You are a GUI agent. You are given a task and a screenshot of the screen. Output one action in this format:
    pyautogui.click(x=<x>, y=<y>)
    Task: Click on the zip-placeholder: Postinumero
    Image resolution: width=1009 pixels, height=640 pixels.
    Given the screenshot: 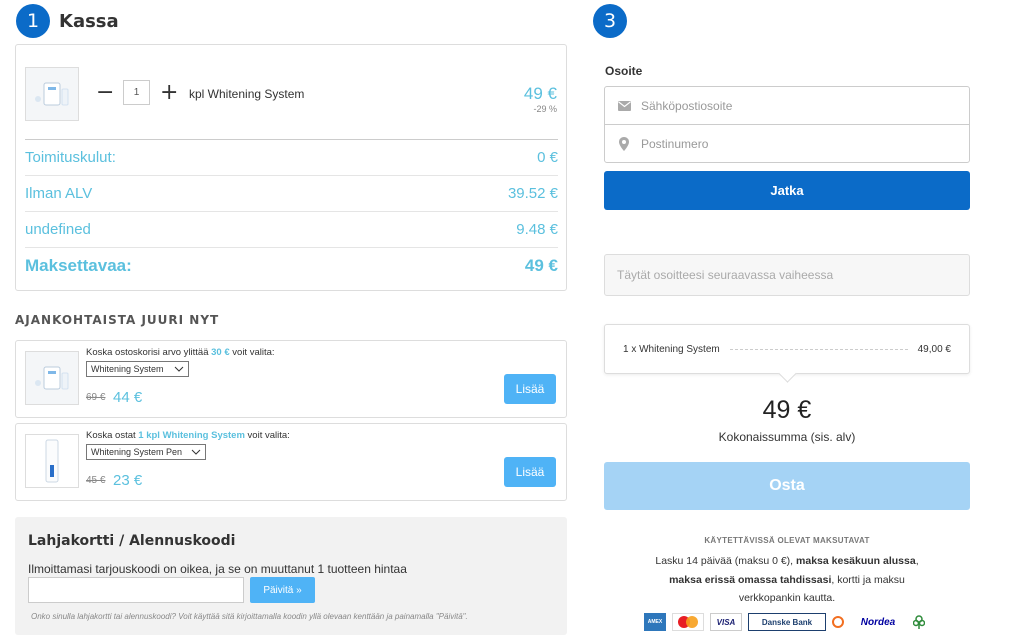 What is the action you would take?
    pyautogui.click(x=675, y=143)
    